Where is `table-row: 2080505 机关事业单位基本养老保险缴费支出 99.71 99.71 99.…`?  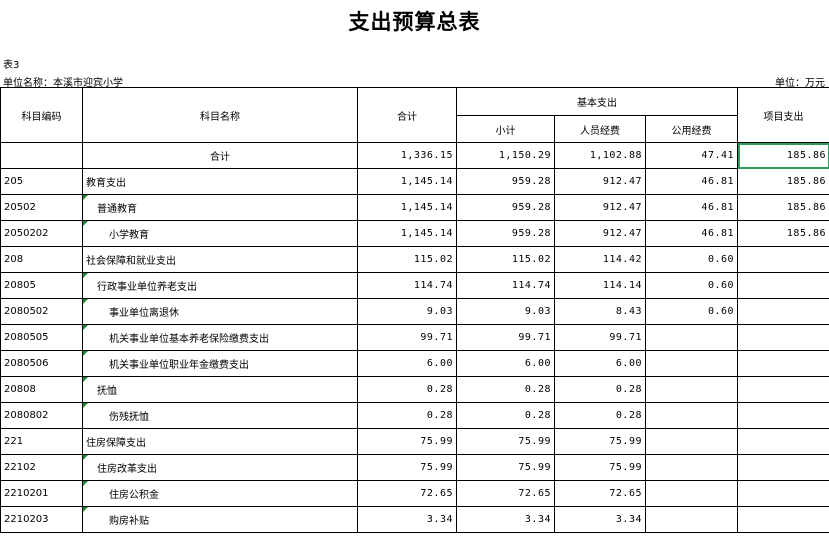
table-row: 2080505 机关事业单位基本养老保险缴费支出 99.71 99.71 99.… is located at coordinates (414, 337).